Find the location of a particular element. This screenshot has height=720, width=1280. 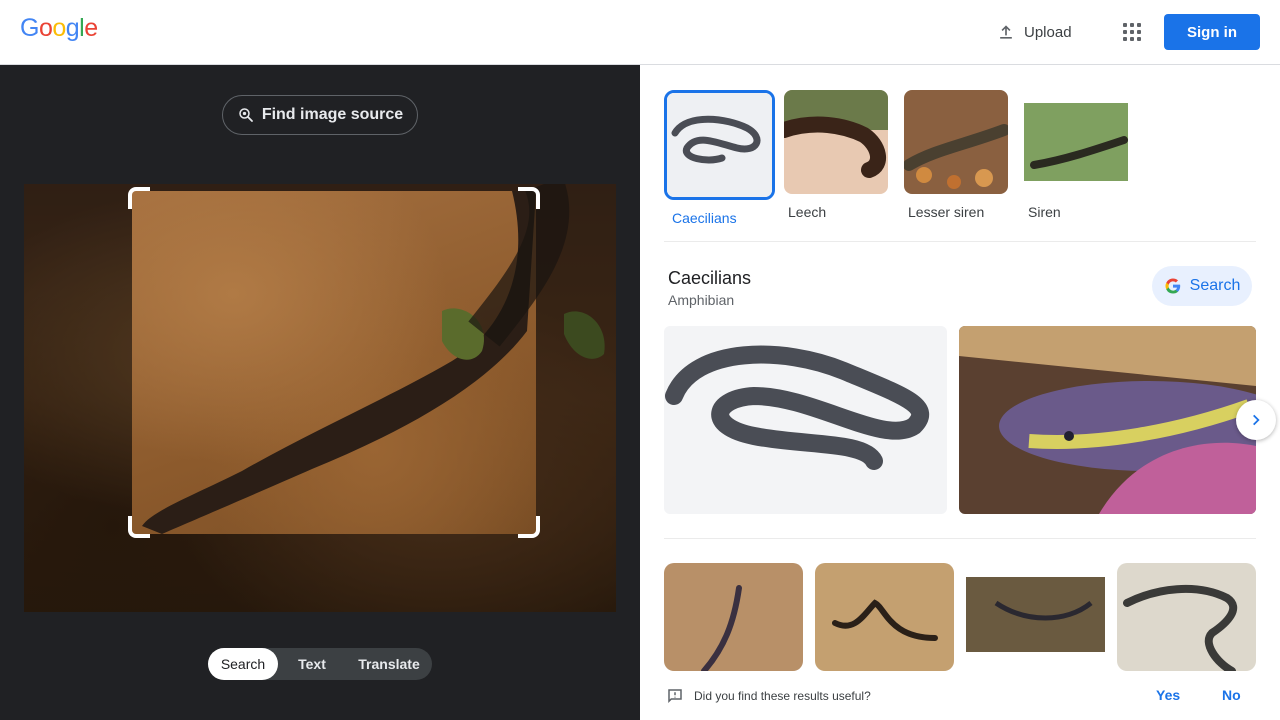

feedback-yes-button: Yes is located at coordinates (1168, 695).